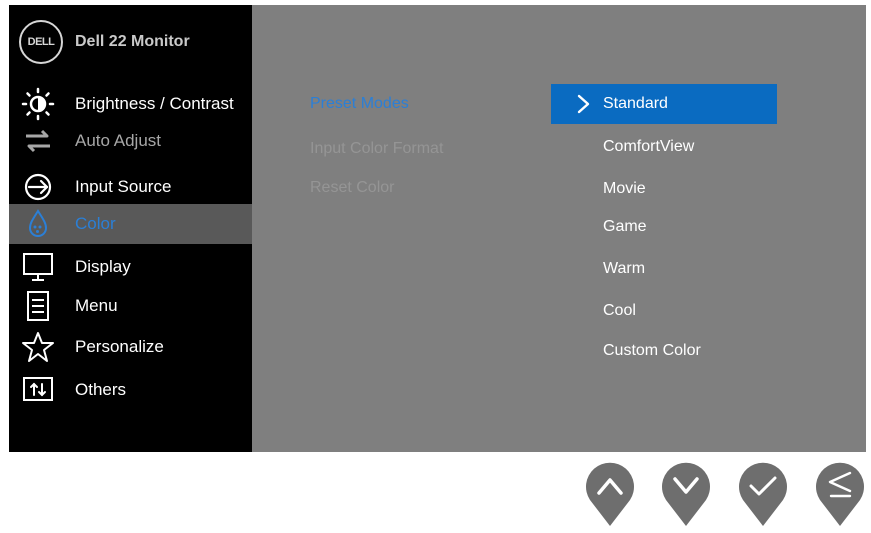  I want to click on option-label: Cool, so click(619, 310).